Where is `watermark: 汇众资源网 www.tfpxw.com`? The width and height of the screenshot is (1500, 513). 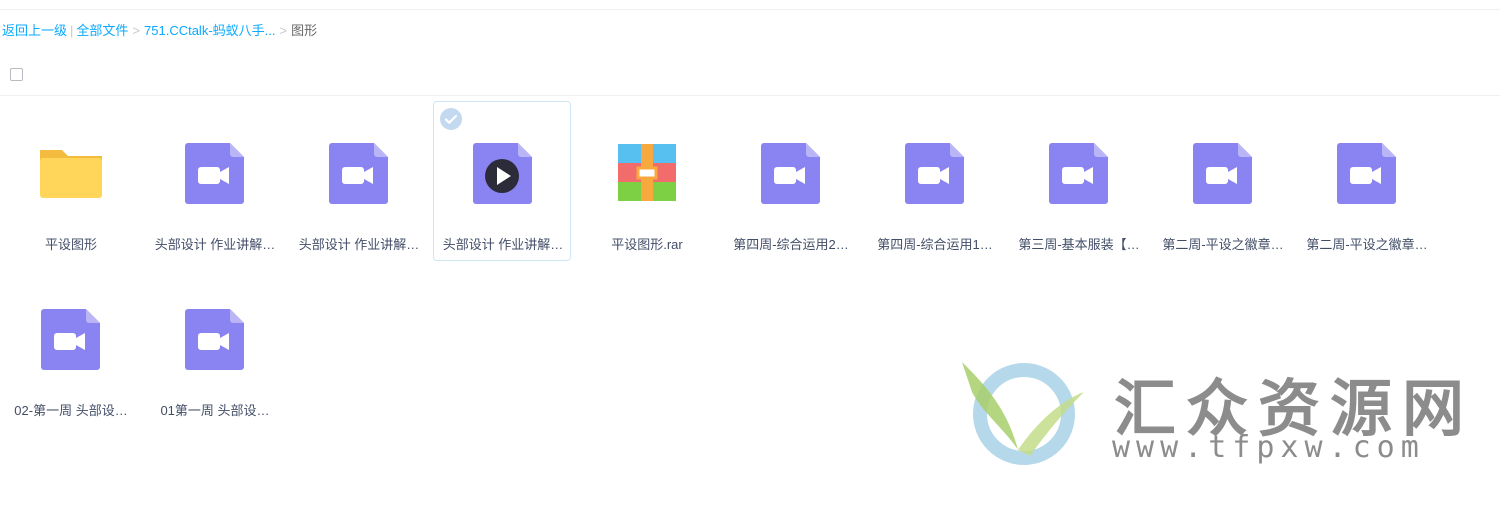
watermark: 汇众资源网 www.tfpxw.com is located at coordinates (1212, 412).